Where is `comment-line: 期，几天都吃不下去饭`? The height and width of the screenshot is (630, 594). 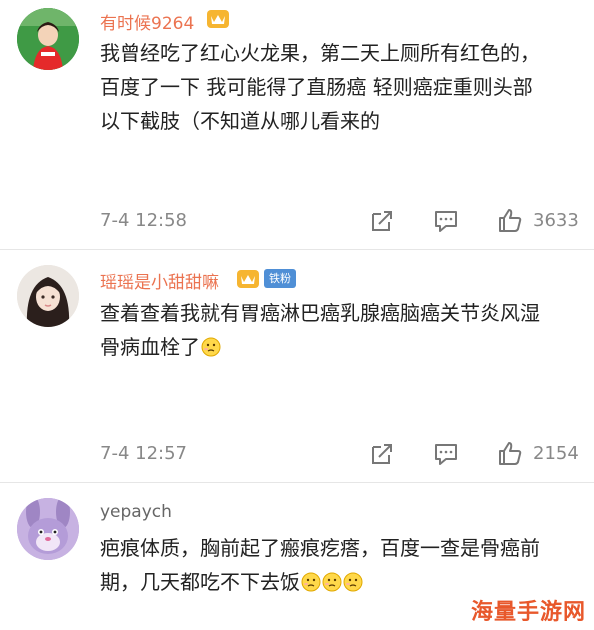 comment-line: 期，几天都吃不下去饭 is located at coordinates (200, 582).